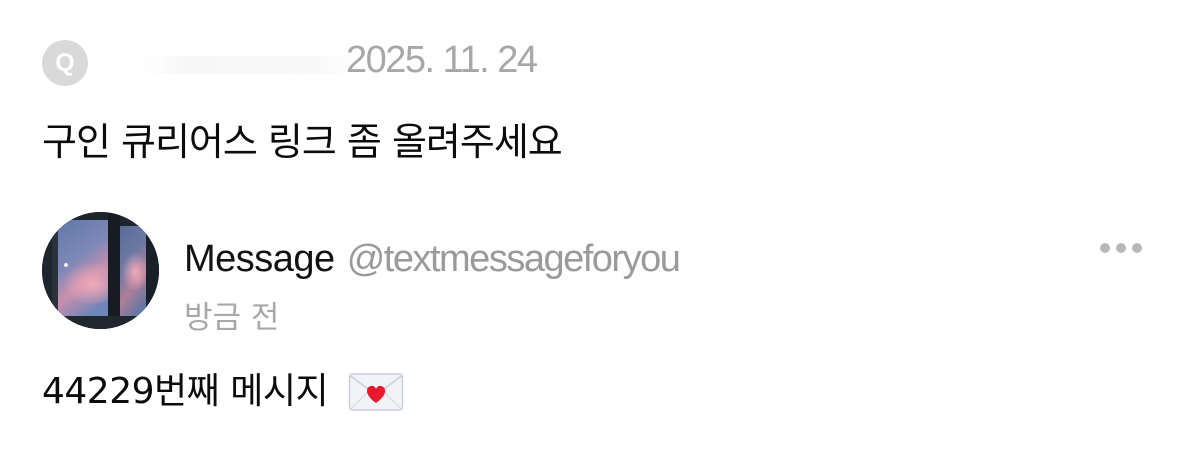  Describe the element at coordinates (65, 63) in the screenshot. I see `question-badge-icon: Q` at that location.